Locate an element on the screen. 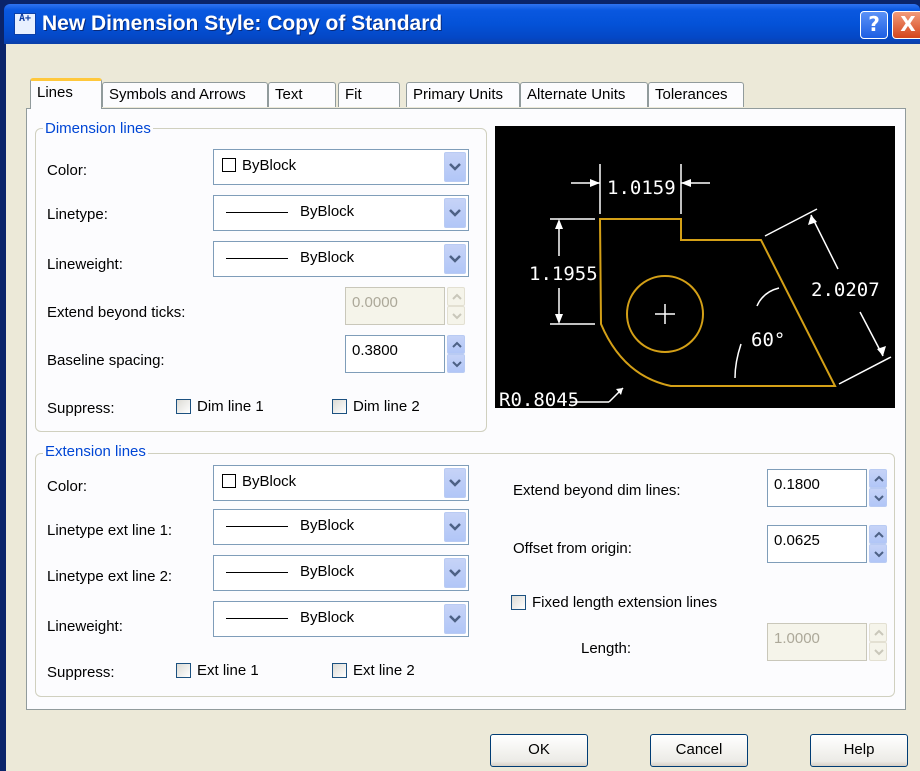  fixed-length-label: Fixed length extension lines is located at coordinates (625, 602).